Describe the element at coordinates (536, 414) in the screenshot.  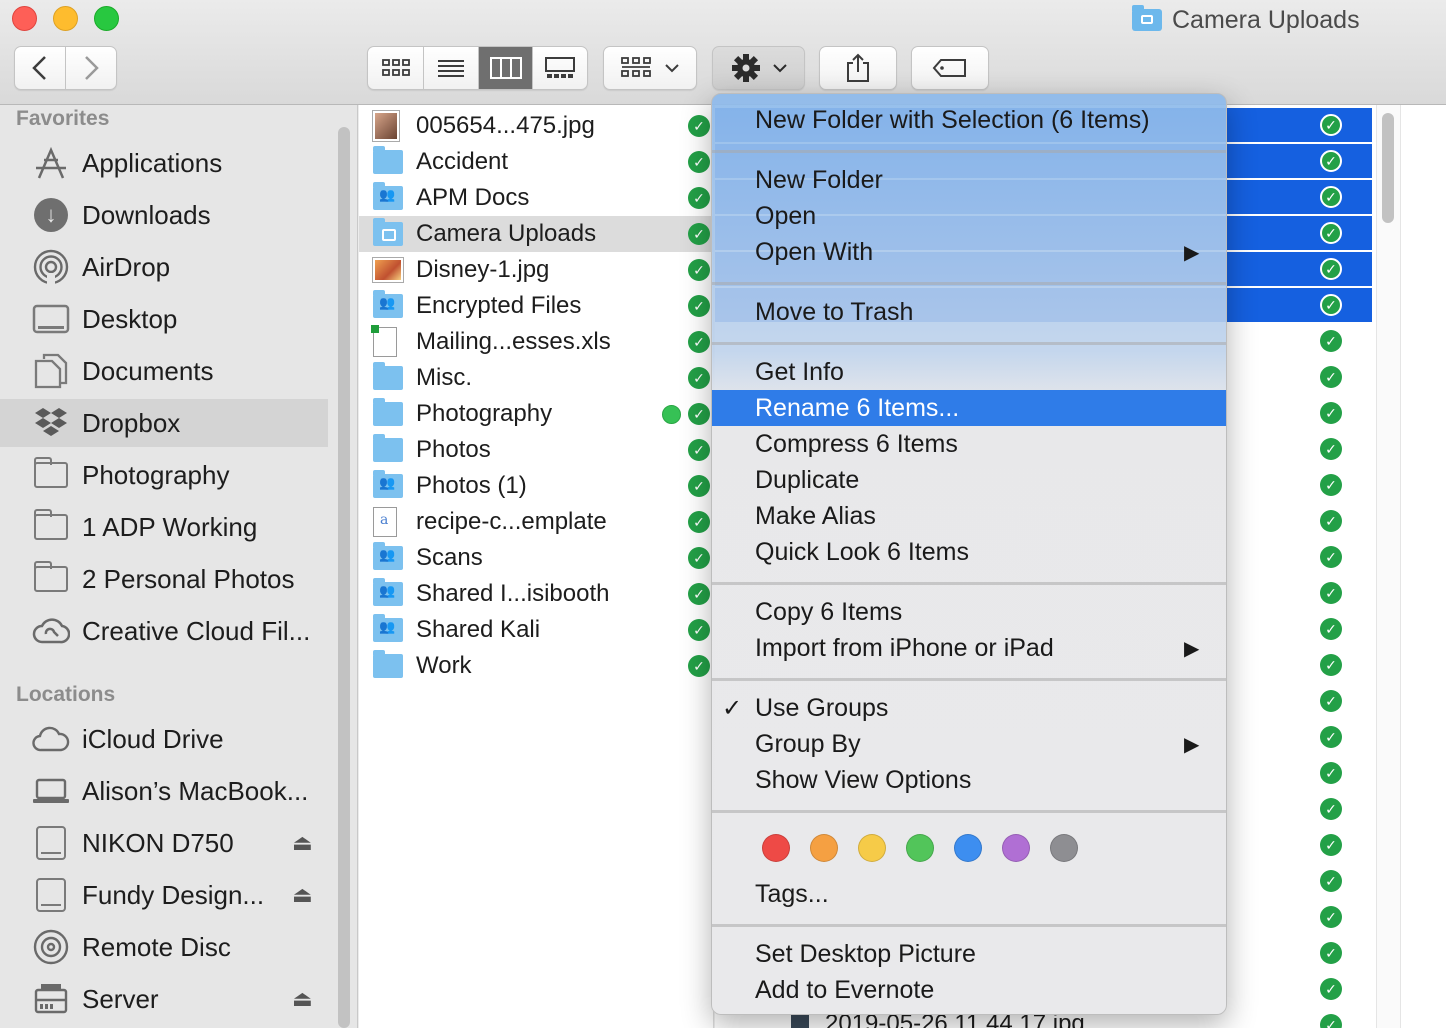
I see `file-row: Photography ✓` at that location.